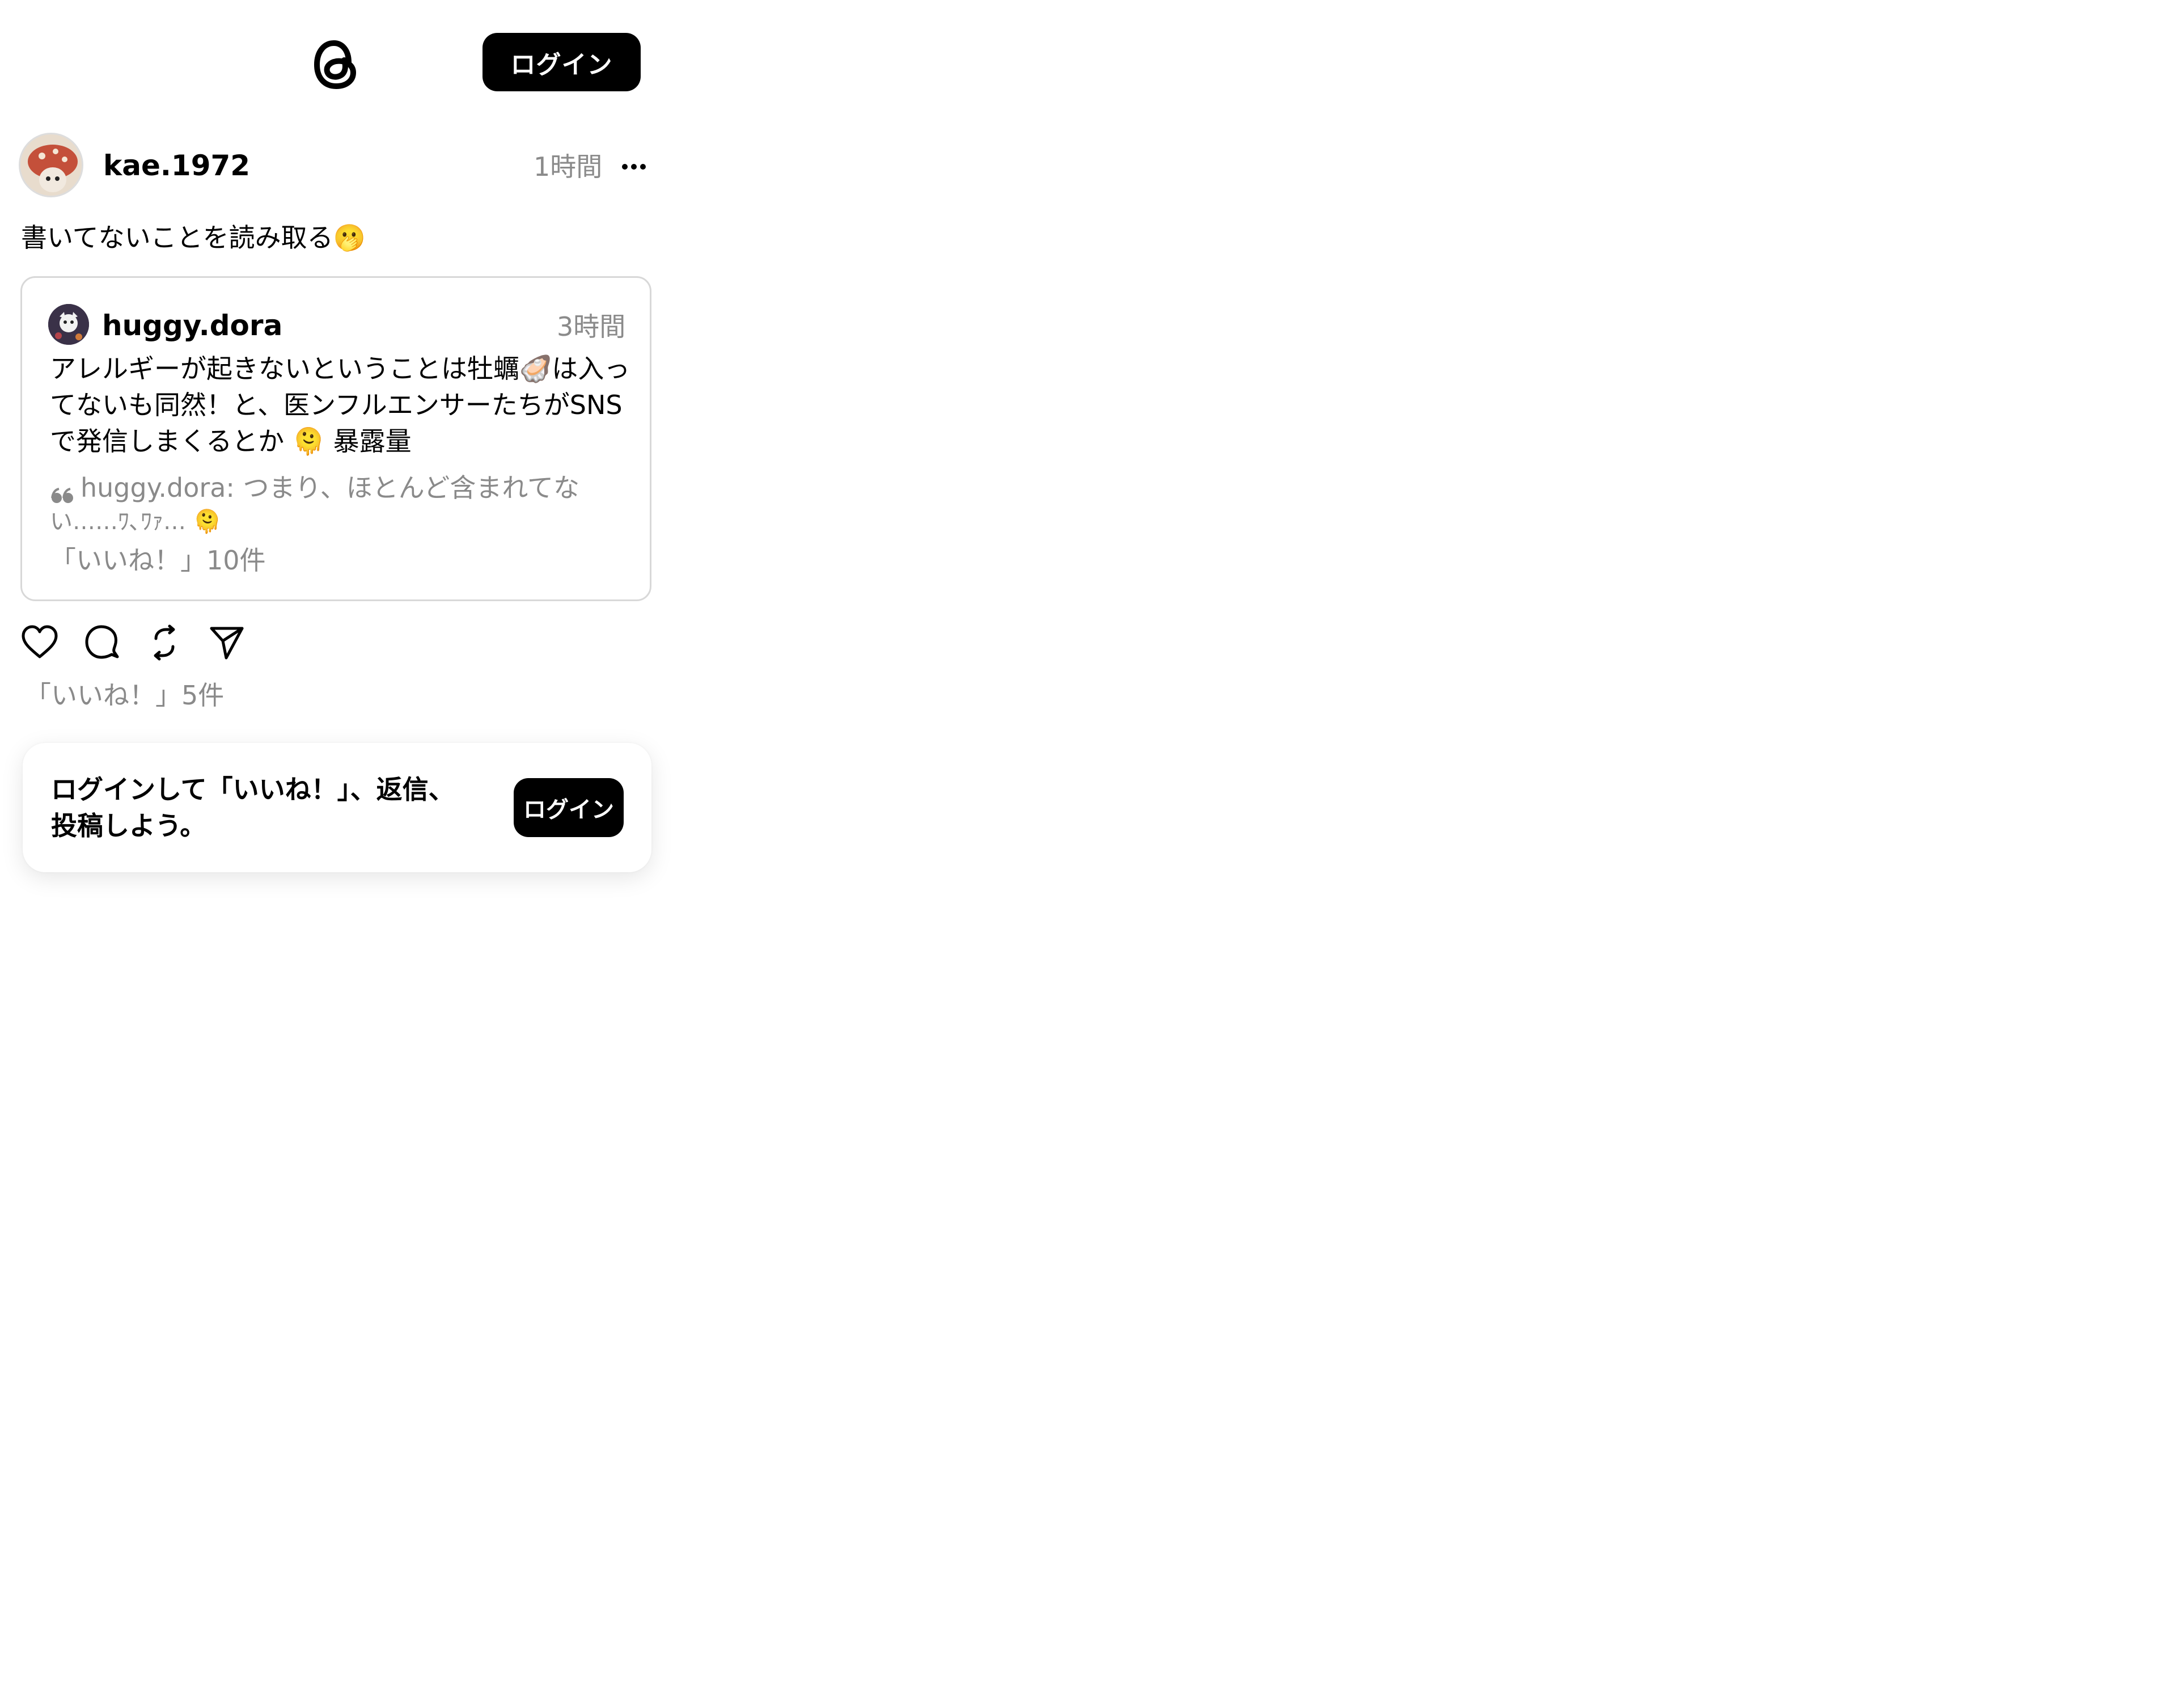  I want to click on post-text: 書いてないことを読み取る🫢, so click(193, 237).